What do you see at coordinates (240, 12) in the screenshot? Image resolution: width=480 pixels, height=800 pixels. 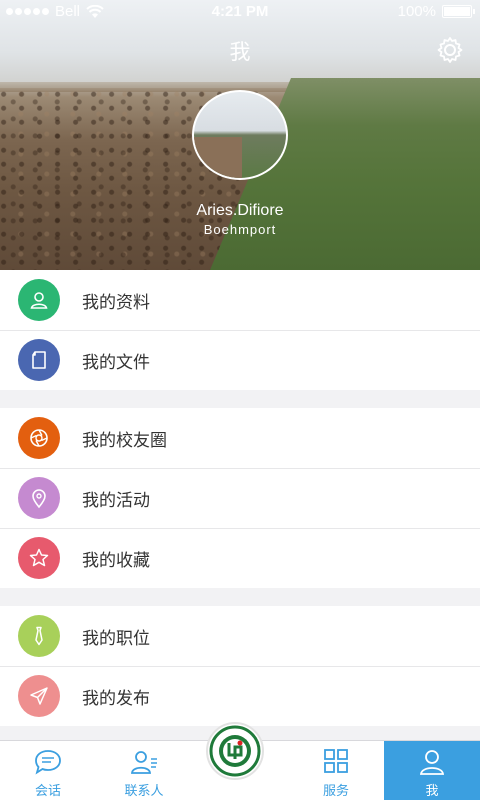 I see `status-bar: Bell 4:21 PM 100%` at bounding box center [240, 12].